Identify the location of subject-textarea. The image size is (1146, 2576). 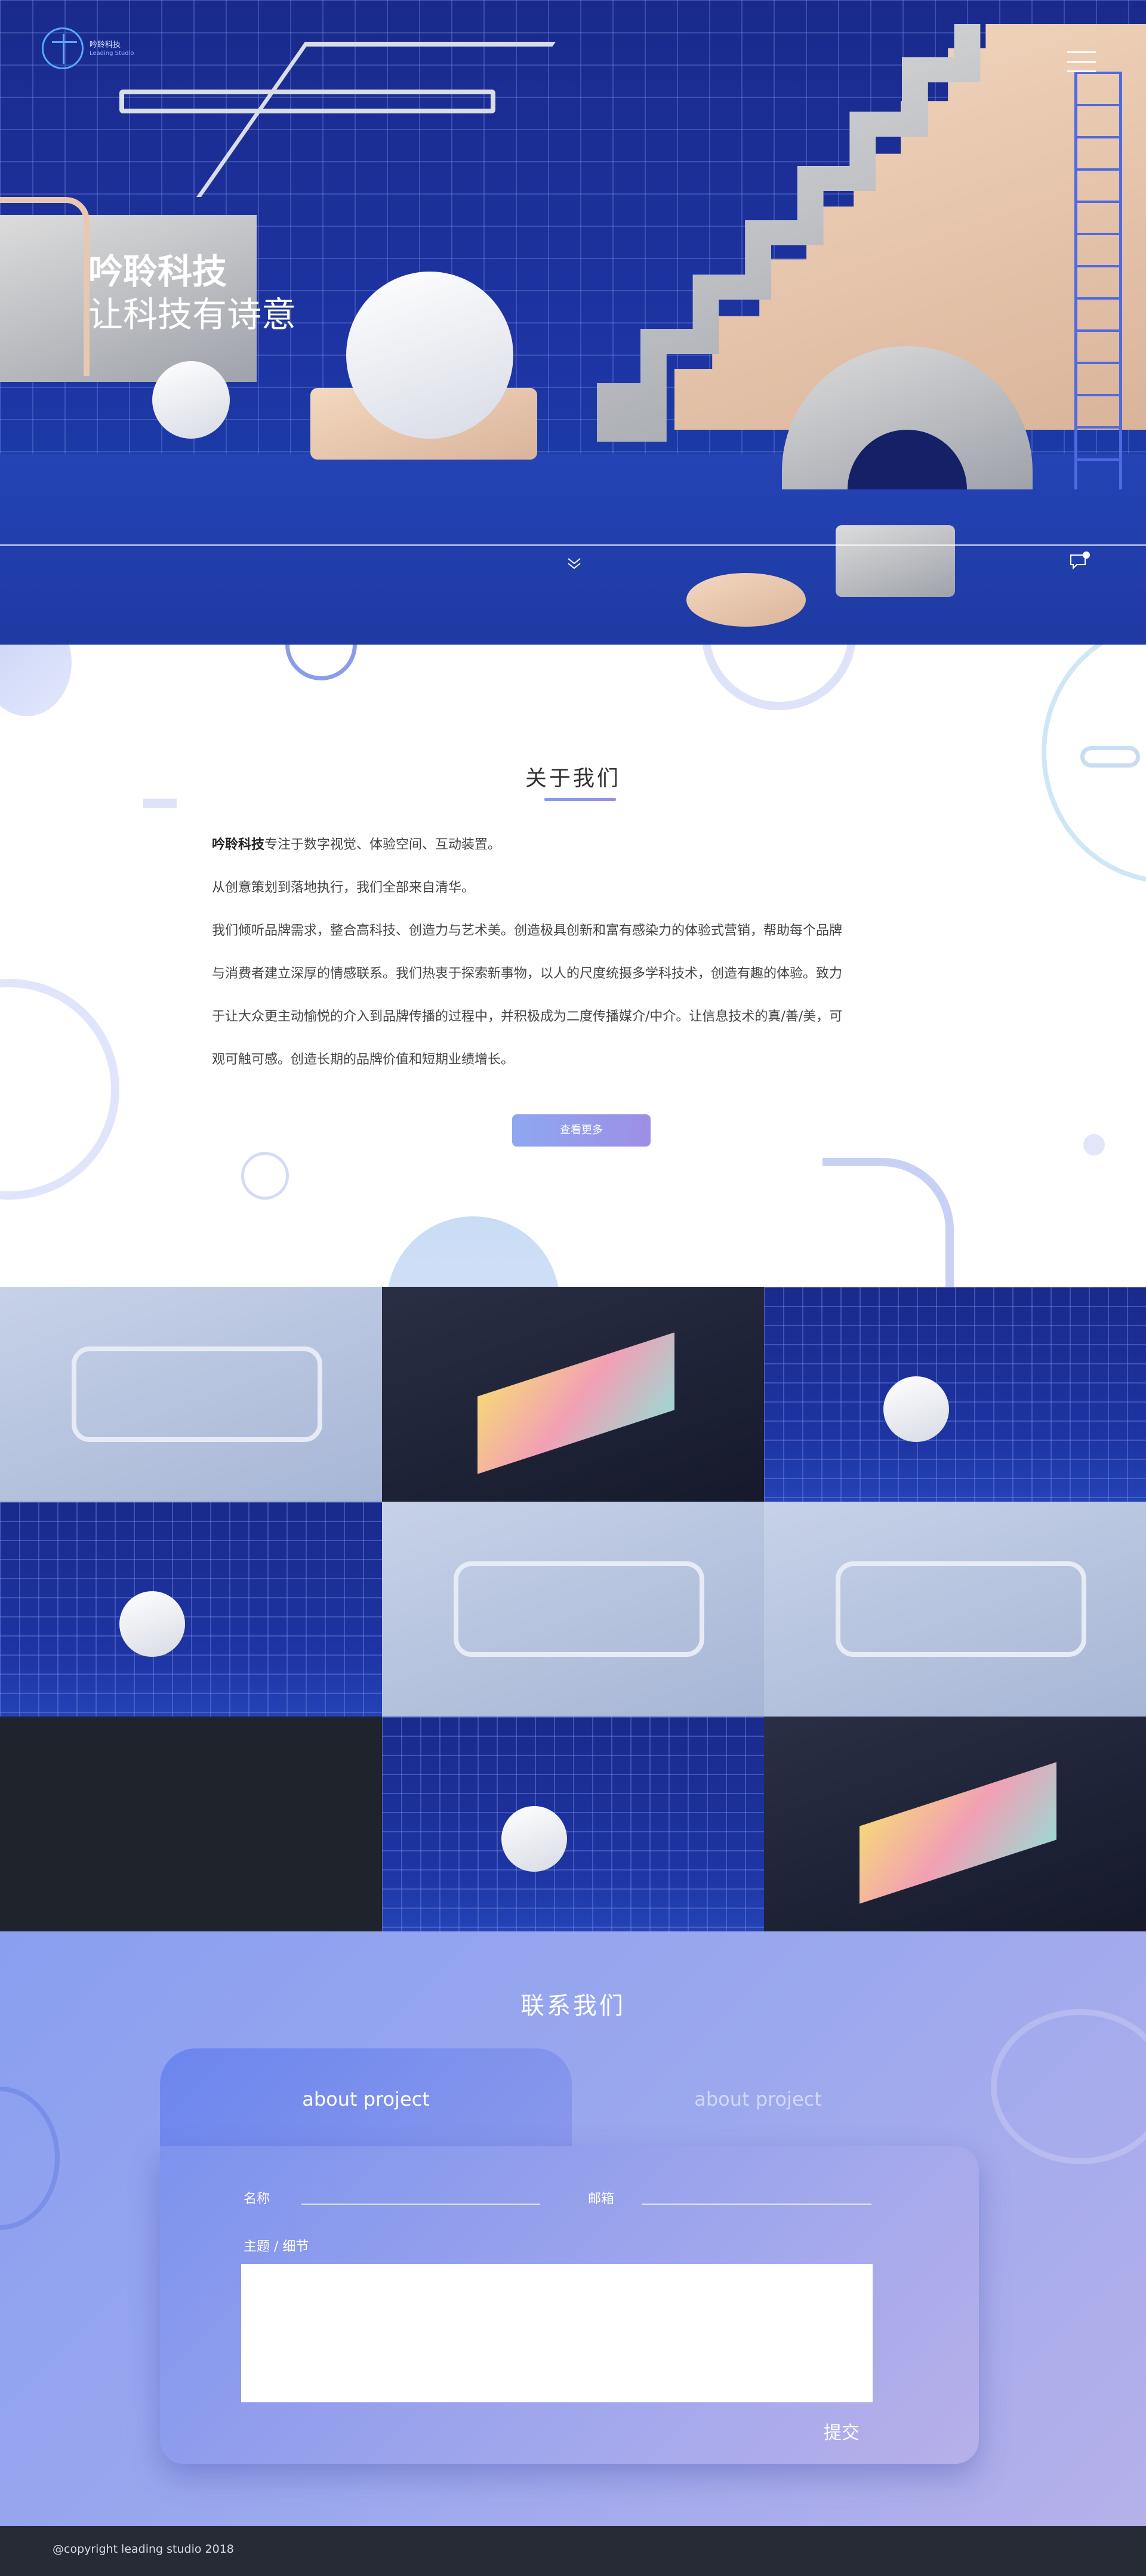
(557, 2333).